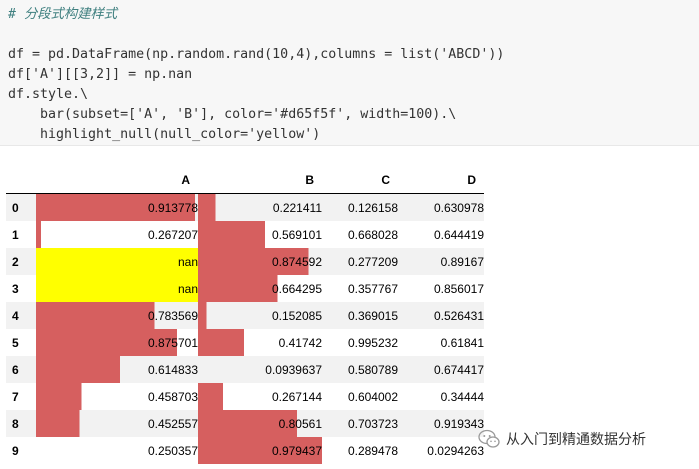 The image size is (699, 469). Describe the element at coordinates (117, 396) in the screenshot. I see `cell-a: 0.458703` at that location.